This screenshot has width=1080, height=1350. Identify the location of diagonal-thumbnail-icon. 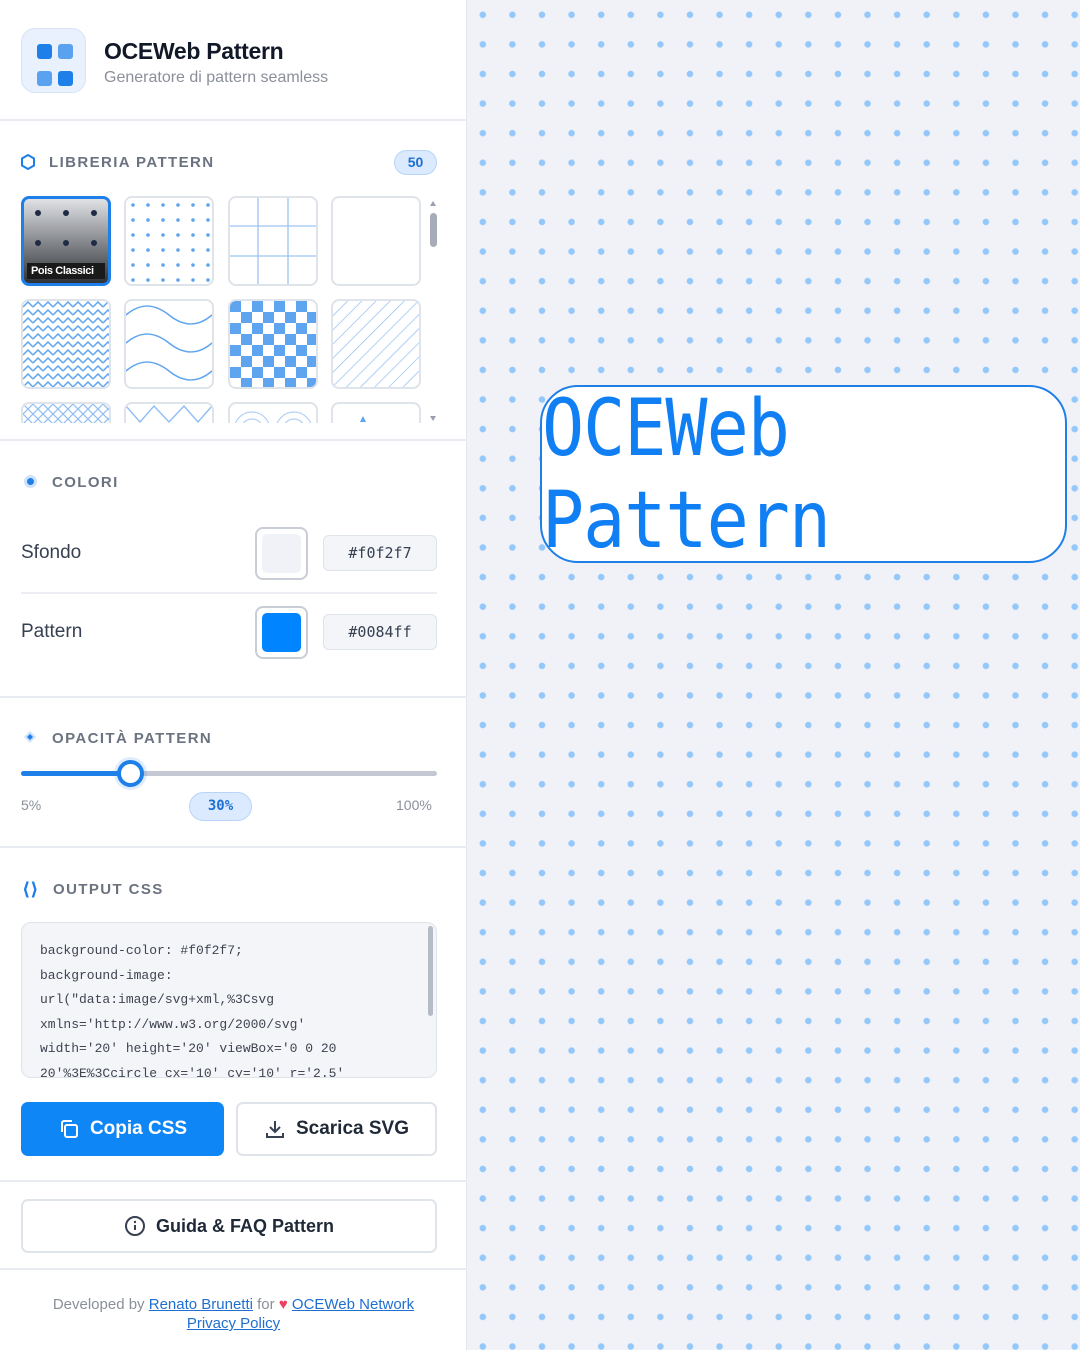
(376, 344).